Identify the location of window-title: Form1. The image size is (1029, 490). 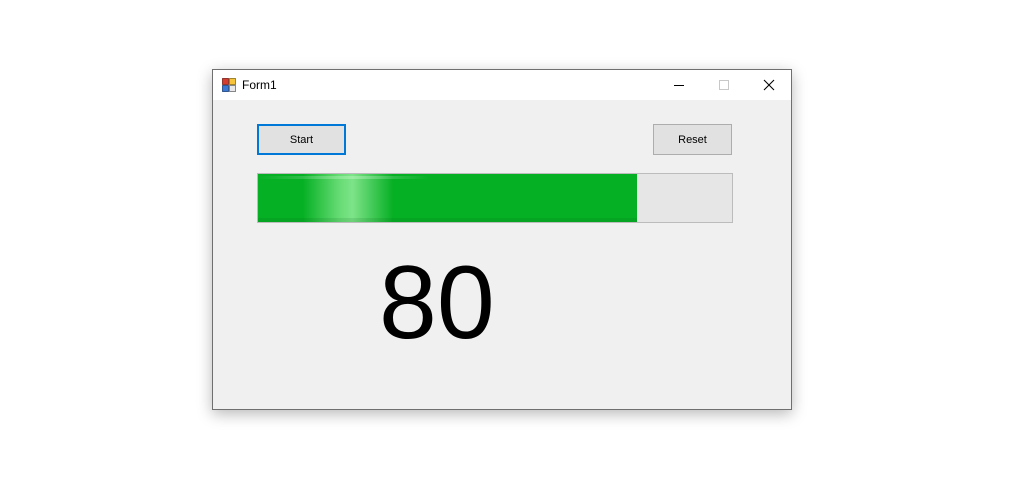
(259, 85).